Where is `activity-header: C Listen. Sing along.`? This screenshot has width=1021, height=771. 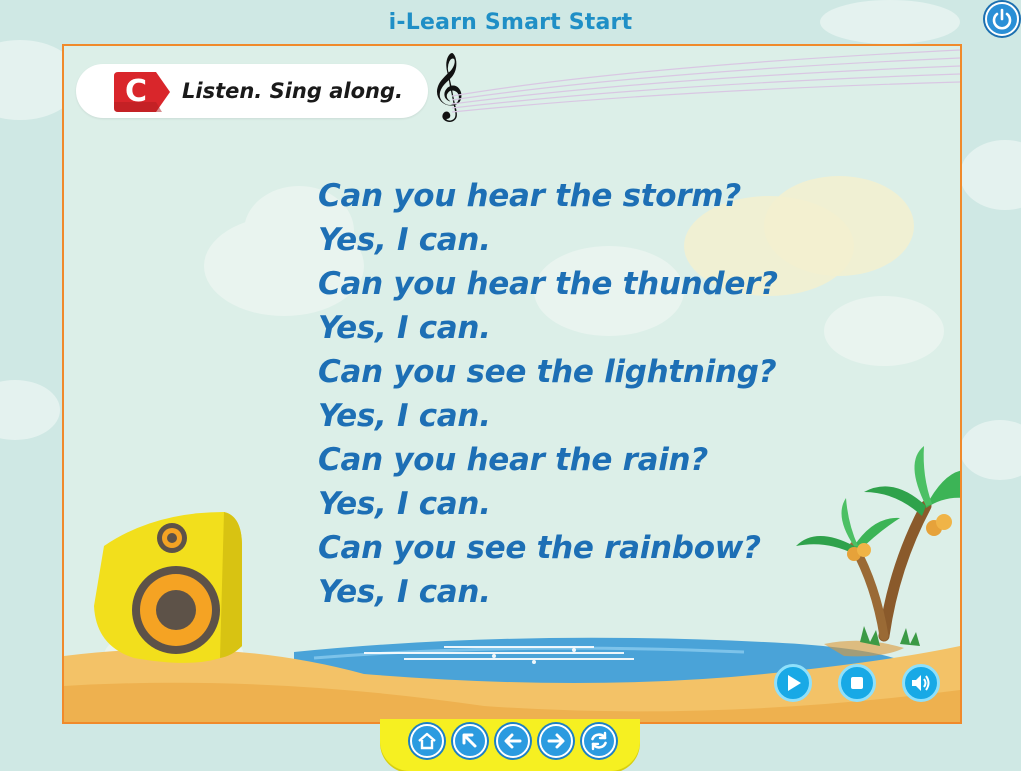
activity-header: C Listen. Sing along. is located at coordinates (252, 91).